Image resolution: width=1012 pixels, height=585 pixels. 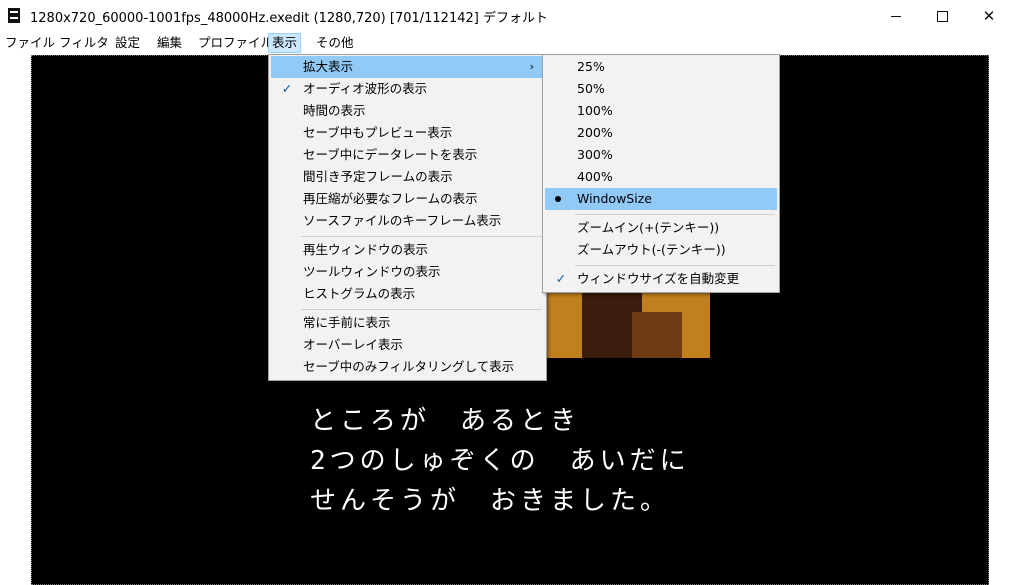 What do you see at coordinates (661, 67) in the screenshot?
I see `zoom-option-25: 25%` at bounding box center [661, 67].